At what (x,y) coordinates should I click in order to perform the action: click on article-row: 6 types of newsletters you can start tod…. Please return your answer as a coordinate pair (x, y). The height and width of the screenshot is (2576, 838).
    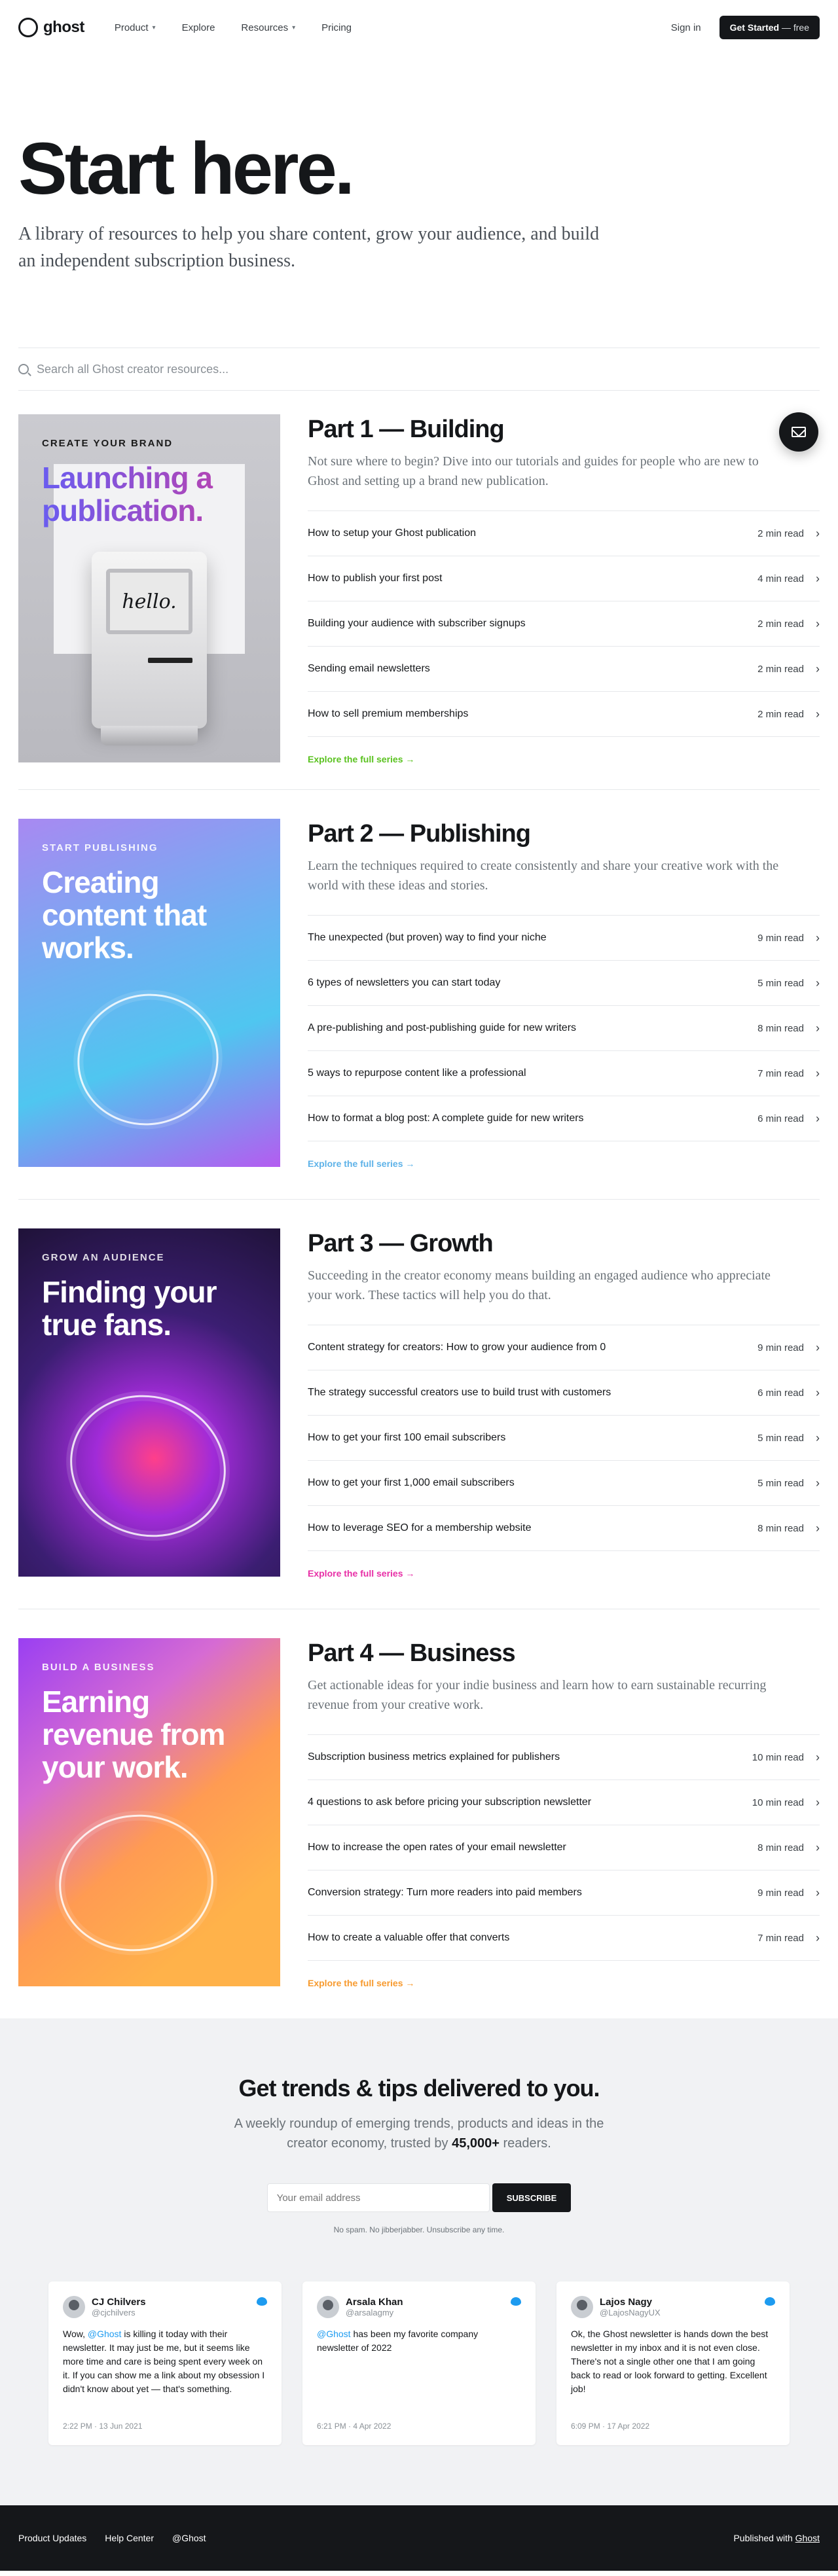
    Looking at the image, I should click on (564, 984).